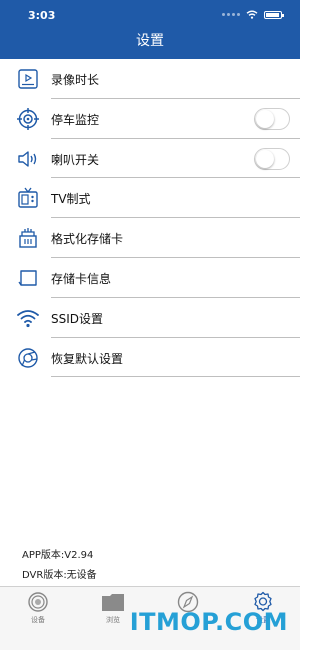  Describe the element at coordinates (75, 80) in the screenshot. I see `menu-item-label: 录像时长` at that location.